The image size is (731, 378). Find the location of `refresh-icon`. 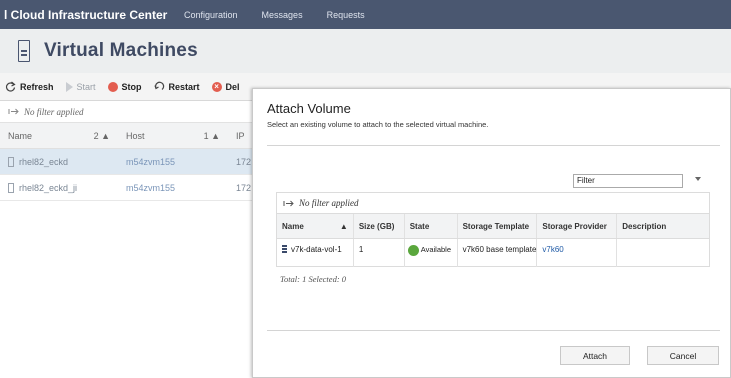

refresh-icon is located at coordinates (11, 86).